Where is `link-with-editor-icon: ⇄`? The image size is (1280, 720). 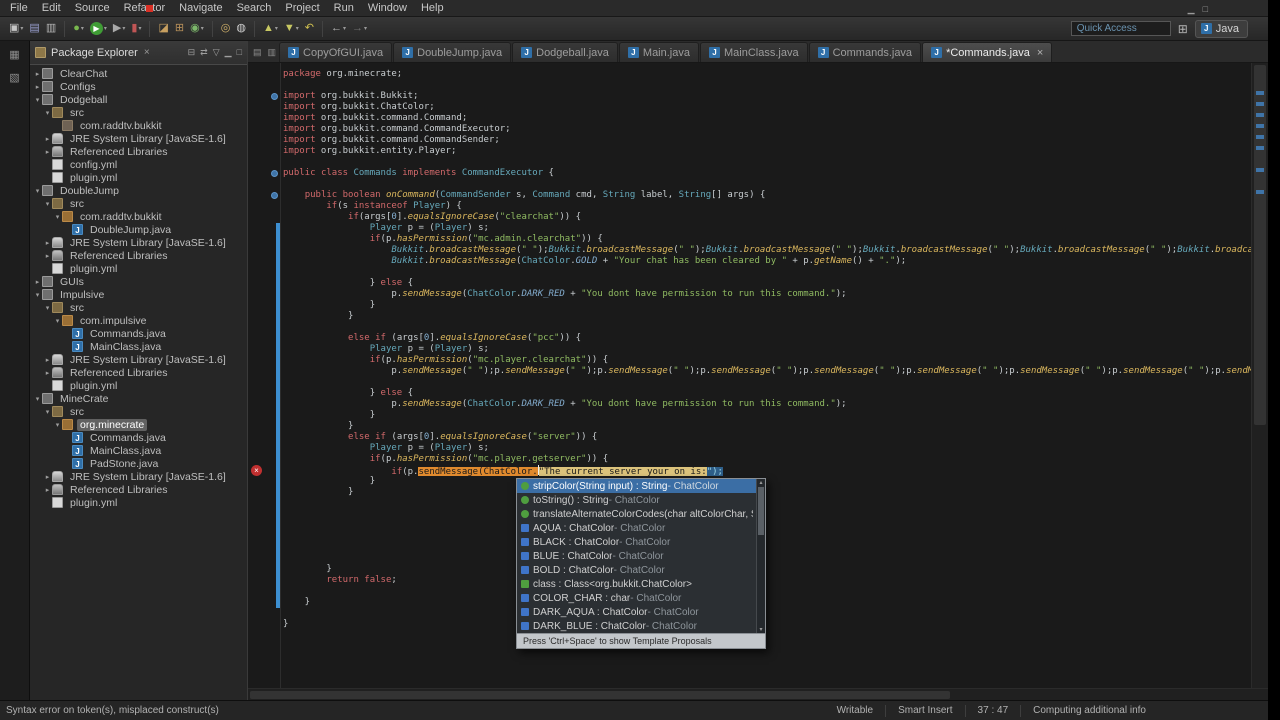 link-with-editor-icon: ⇄ is located at coordinates (204, 52).